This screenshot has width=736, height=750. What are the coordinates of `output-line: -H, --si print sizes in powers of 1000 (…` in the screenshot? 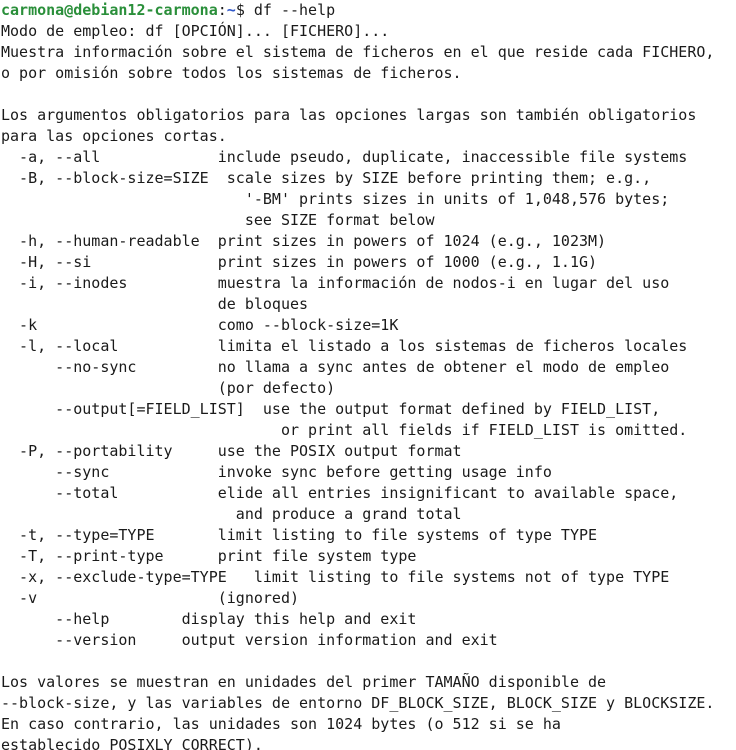 It's located at (299, 262).